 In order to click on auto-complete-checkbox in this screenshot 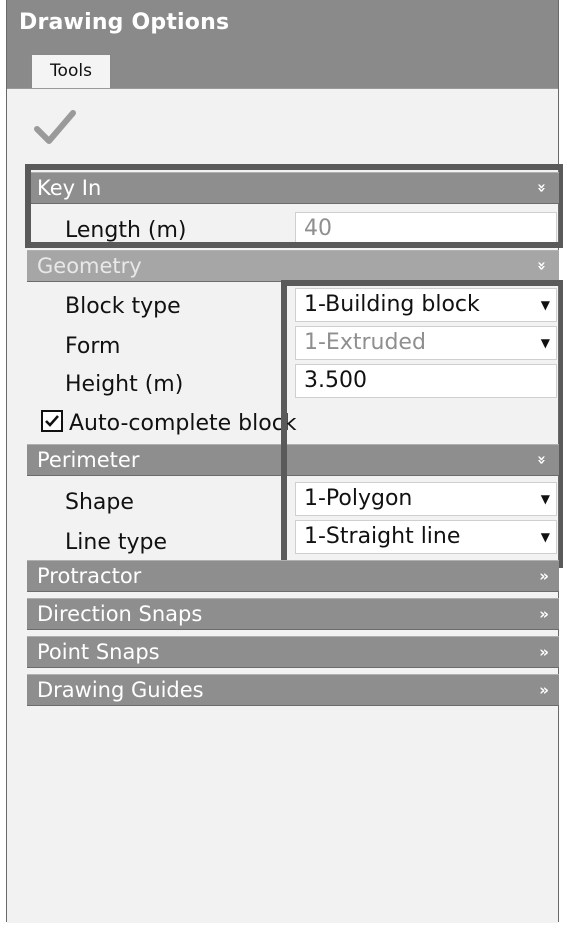, I will do `click(52, 421)`.